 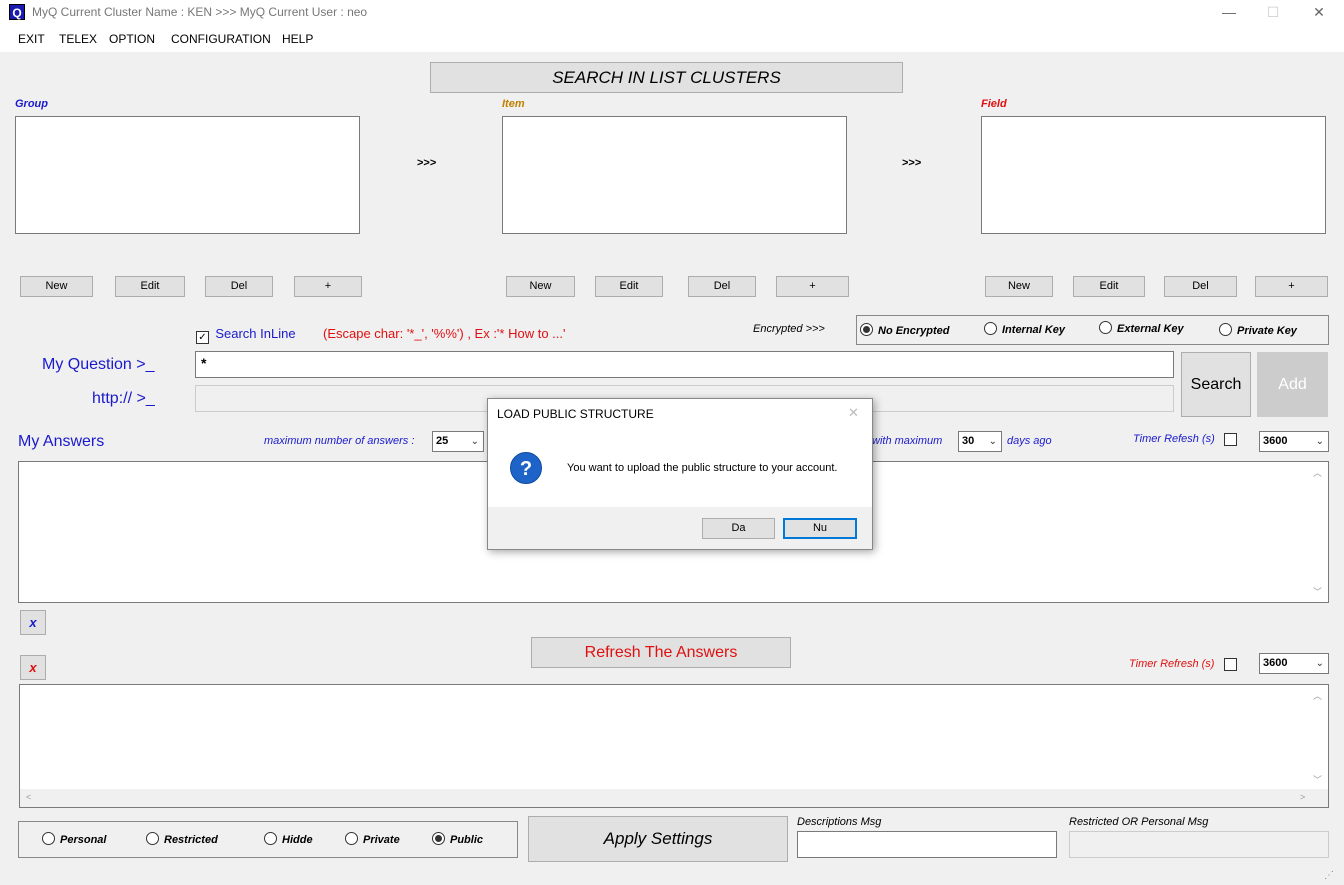 What do you see at coordinates (1230, 439) in the screenshot?
I see `timer-refresh-checkbox` at bounding box center [1230, 439].